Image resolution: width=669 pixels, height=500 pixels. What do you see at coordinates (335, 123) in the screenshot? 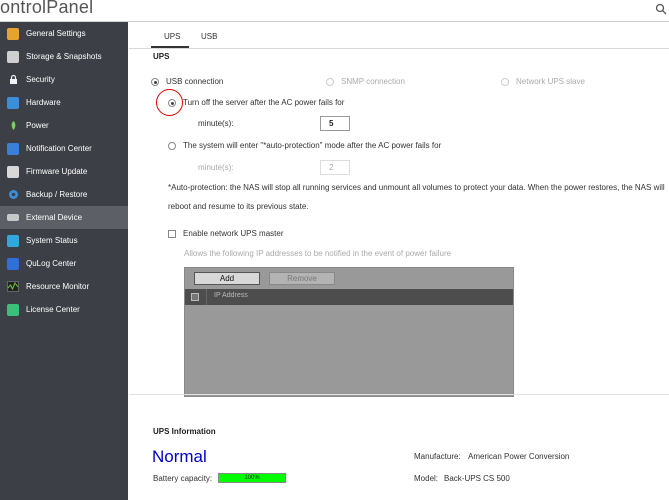
I see `option1-minutes-input: 5` at bounding box center [335, 123].